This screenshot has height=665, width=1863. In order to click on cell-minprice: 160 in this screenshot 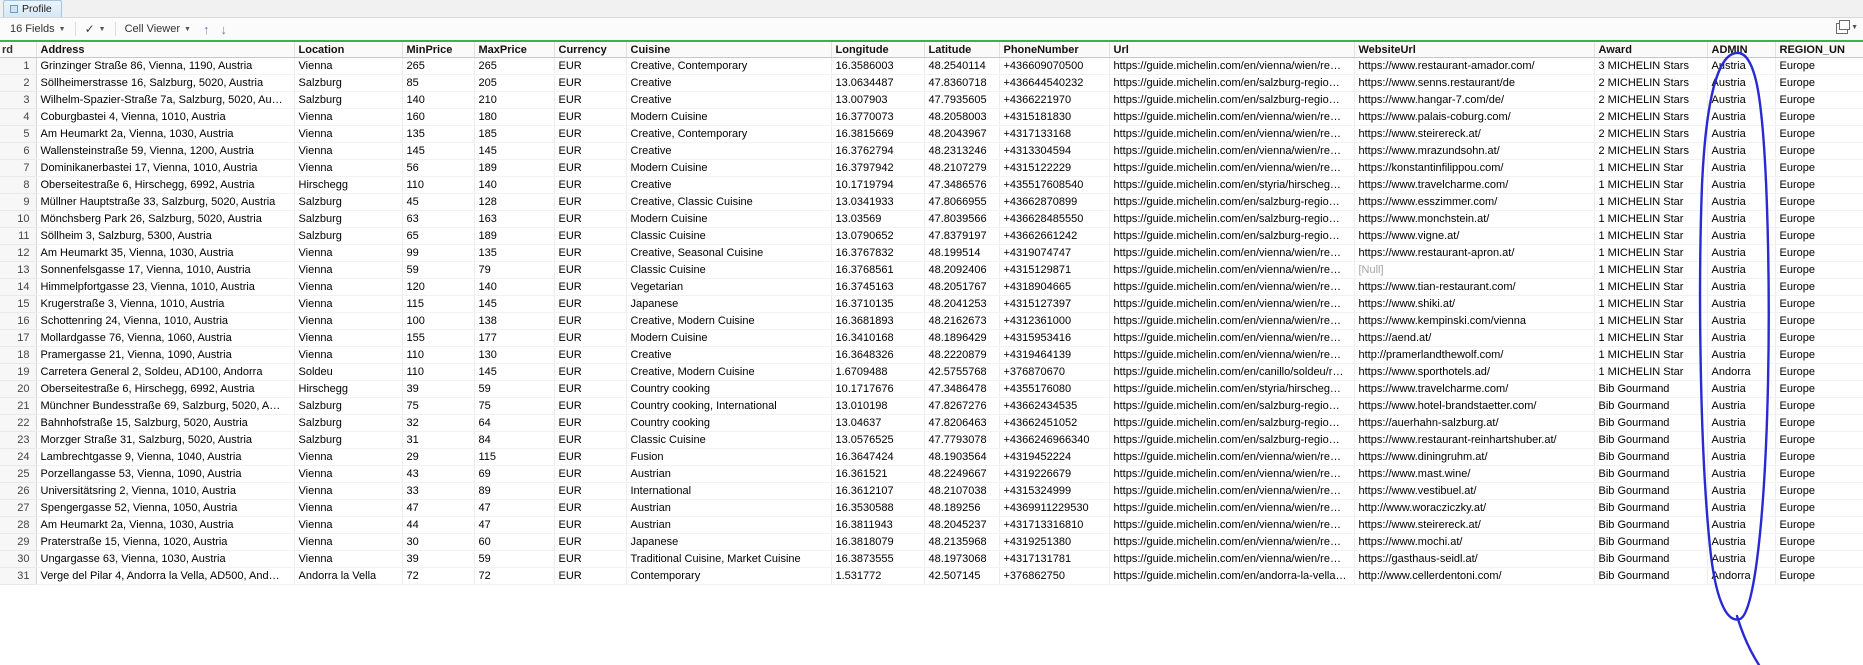, I will do `click(438, 117)`.